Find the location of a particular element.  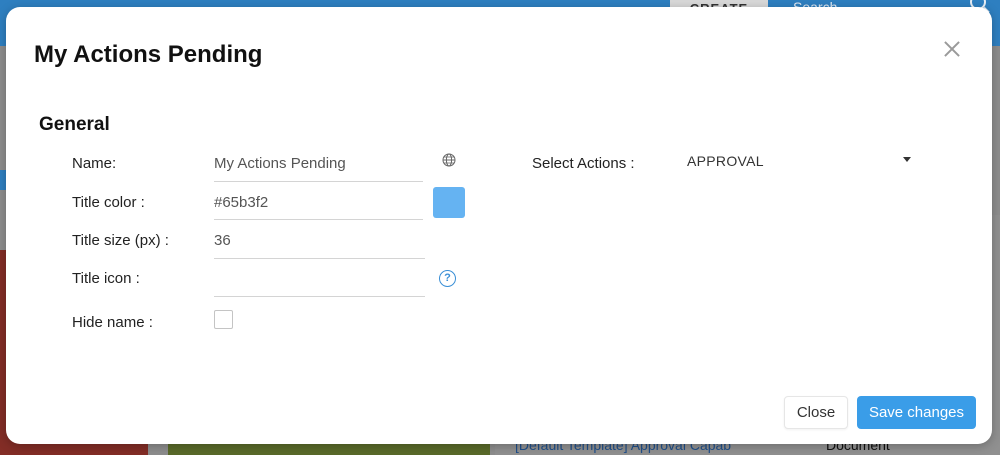

title-icon-underline is located at coordinates (319, 296).